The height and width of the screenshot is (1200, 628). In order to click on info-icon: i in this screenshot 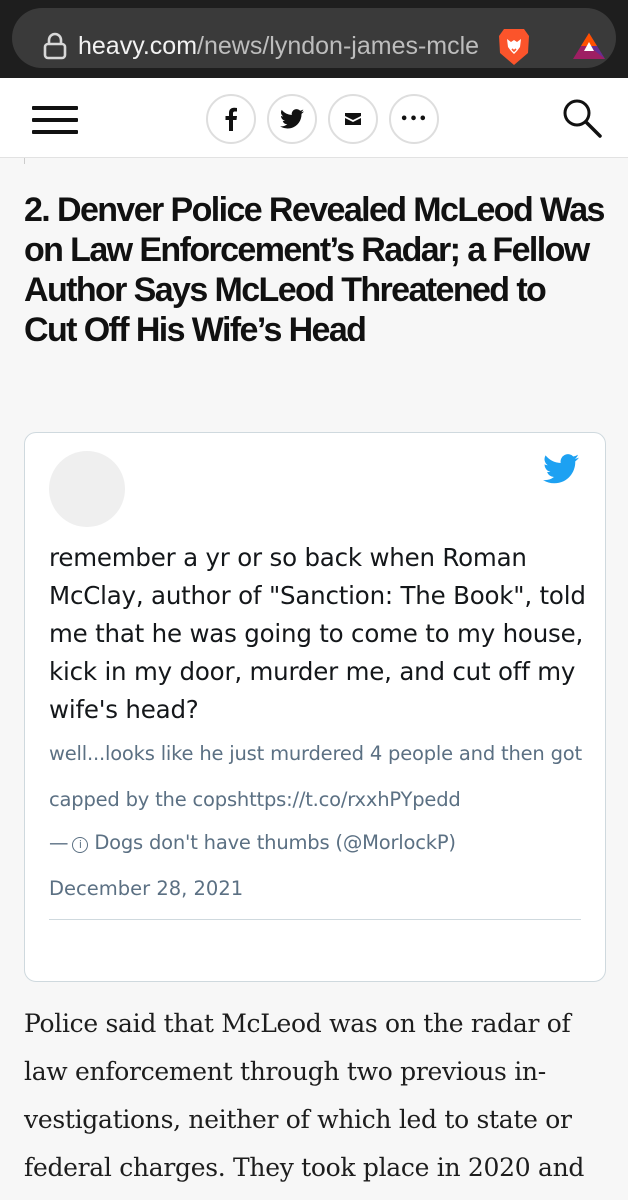, I will do `click(80, 845)`.